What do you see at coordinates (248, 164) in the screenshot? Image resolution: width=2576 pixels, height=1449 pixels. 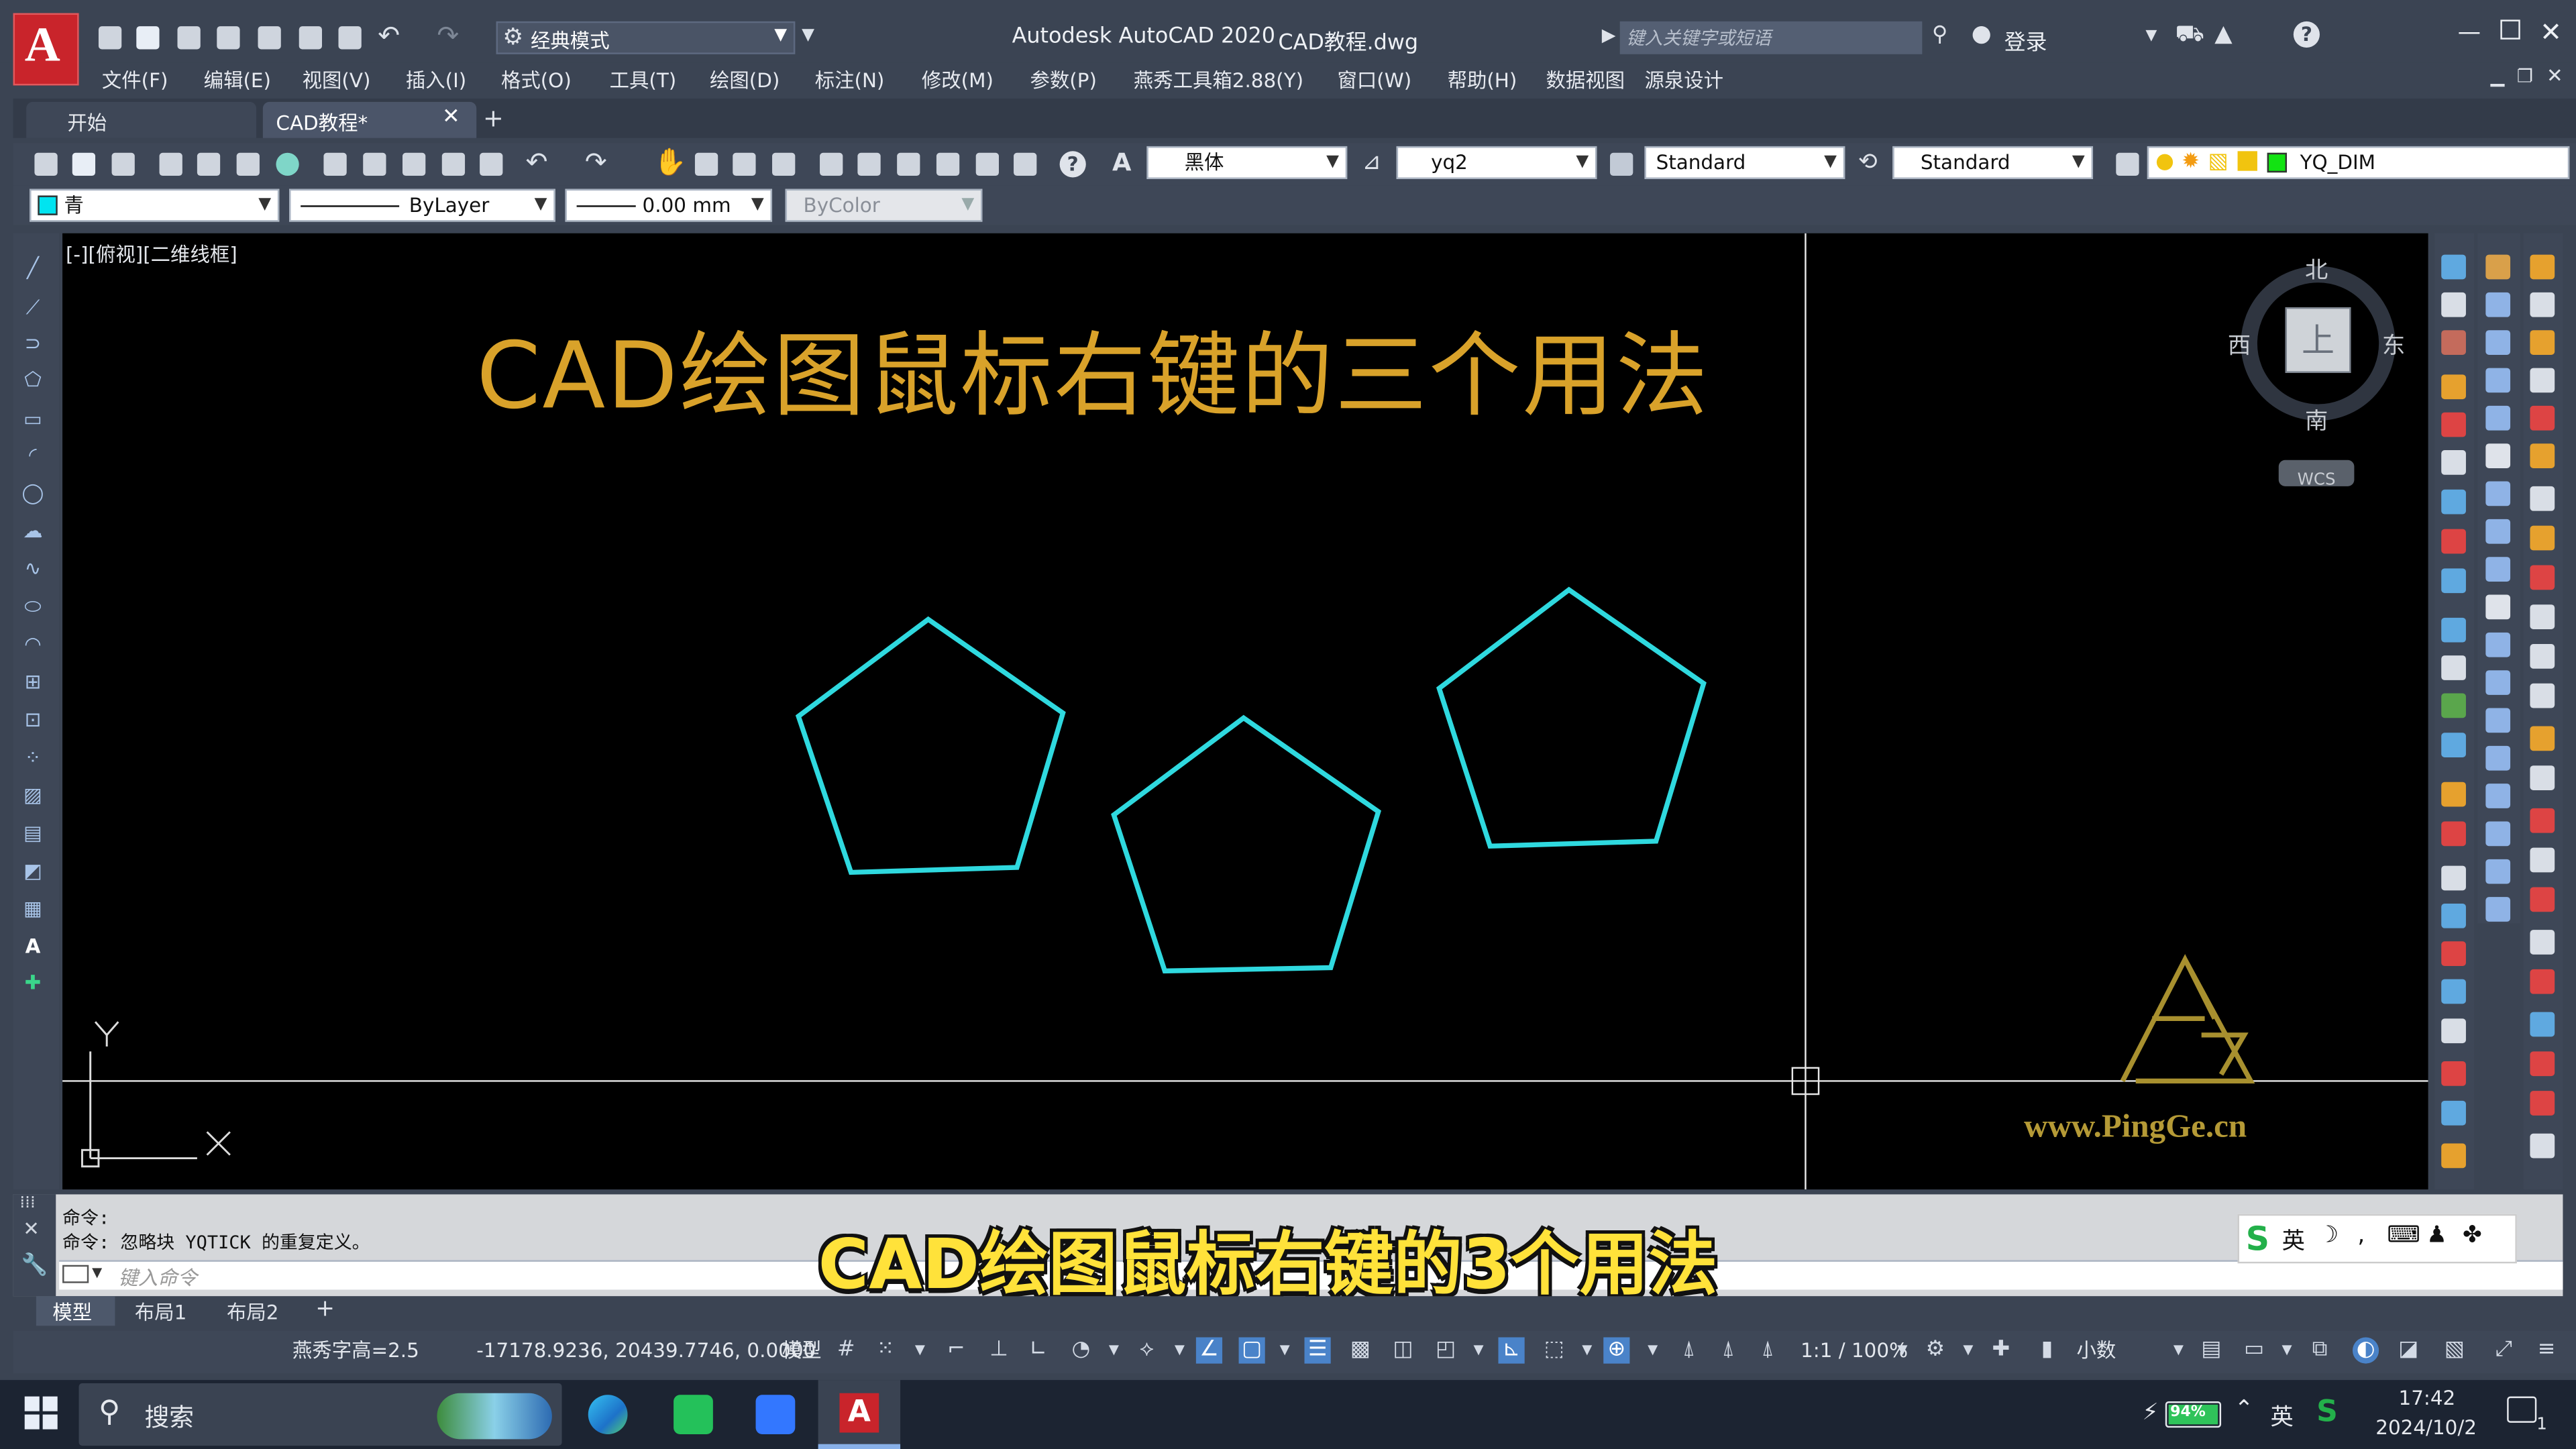 I see `publish-tool-icon` at bounding box center [248, 164].